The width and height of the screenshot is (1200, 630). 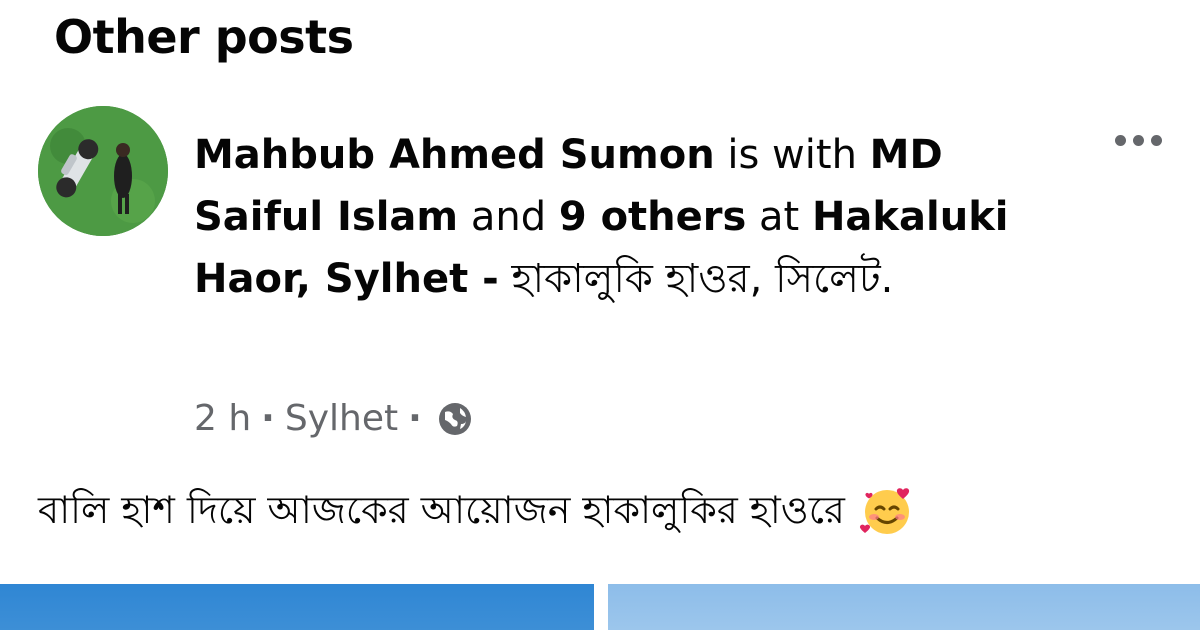 What do you see at coordinates (906, 155) in the screenshot?
I see `tagged-person-part1: MD` at bounding box center [906, 155].